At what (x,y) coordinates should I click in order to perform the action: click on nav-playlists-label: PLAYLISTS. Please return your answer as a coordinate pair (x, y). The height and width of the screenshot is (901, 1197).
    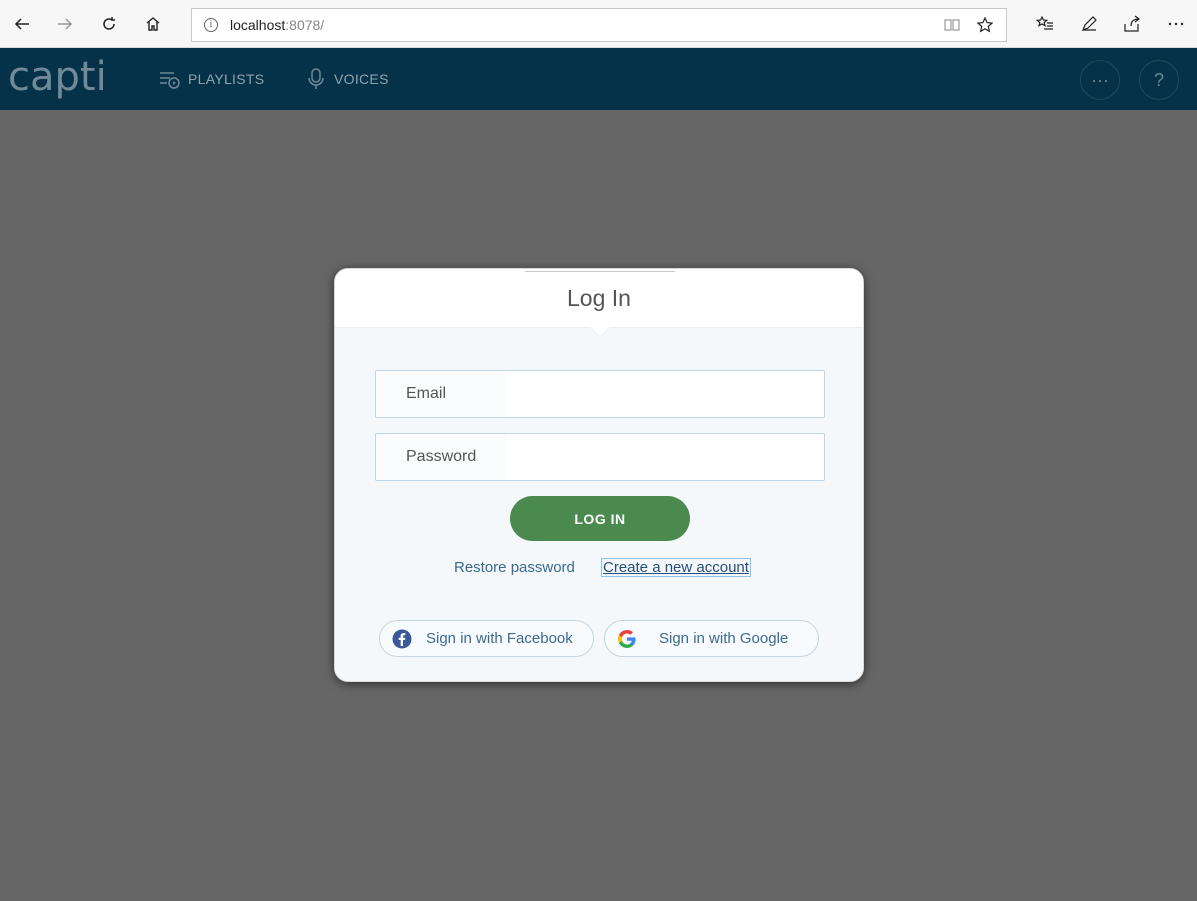
    Looking at the image, I should click on (226, 79).